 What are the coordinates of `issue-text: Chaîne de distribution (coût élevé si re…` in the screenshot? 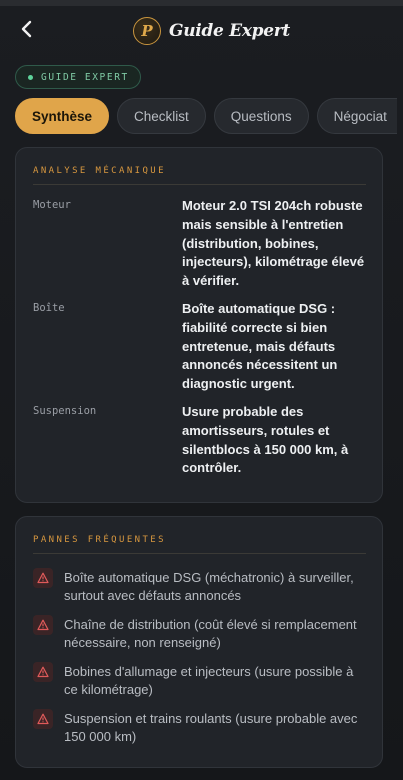 It's located at (210, 633).